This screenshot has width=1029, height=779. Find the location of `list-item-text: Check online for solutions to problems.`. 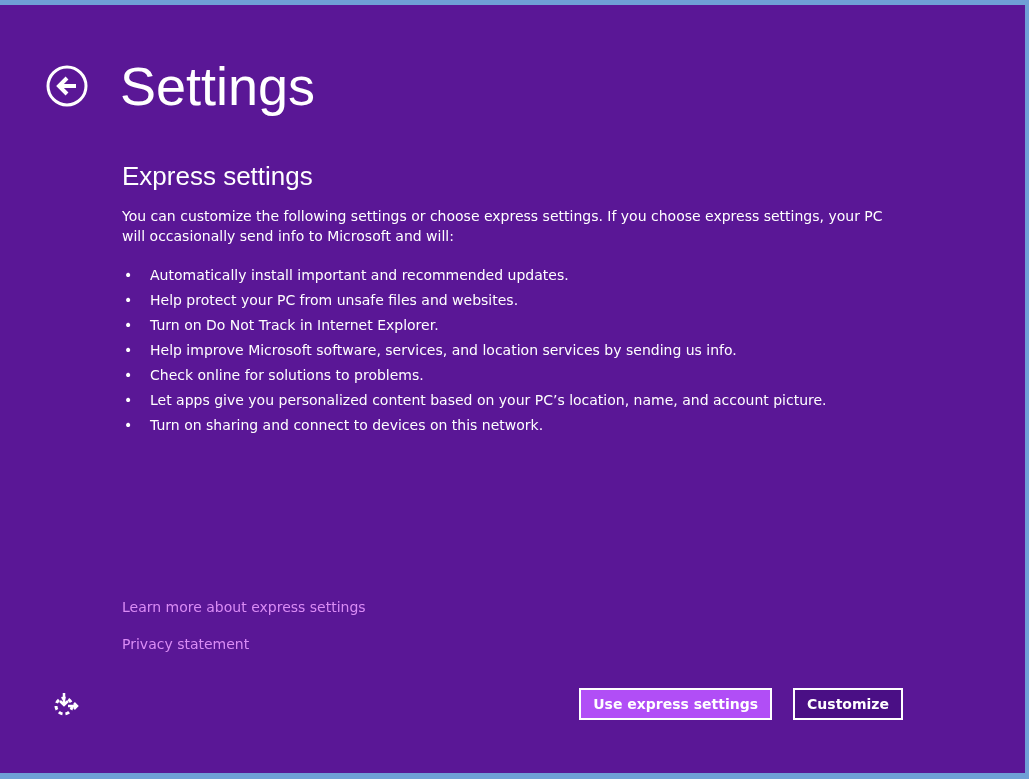

list-item-text: Check online for solutions to problems. is located at coordinates (287, 375).